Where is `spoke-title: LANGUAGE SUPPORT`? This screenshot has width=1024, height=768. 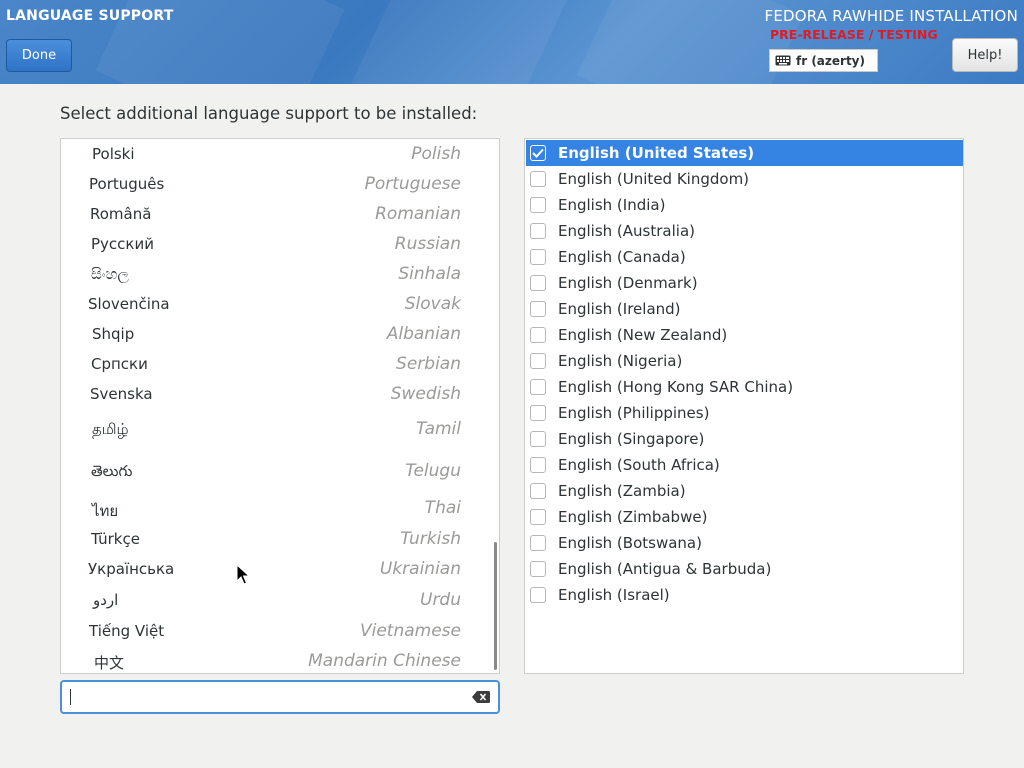 spoke-title: LANGUAGE SUPPORT is located at coordinates (90, 16).